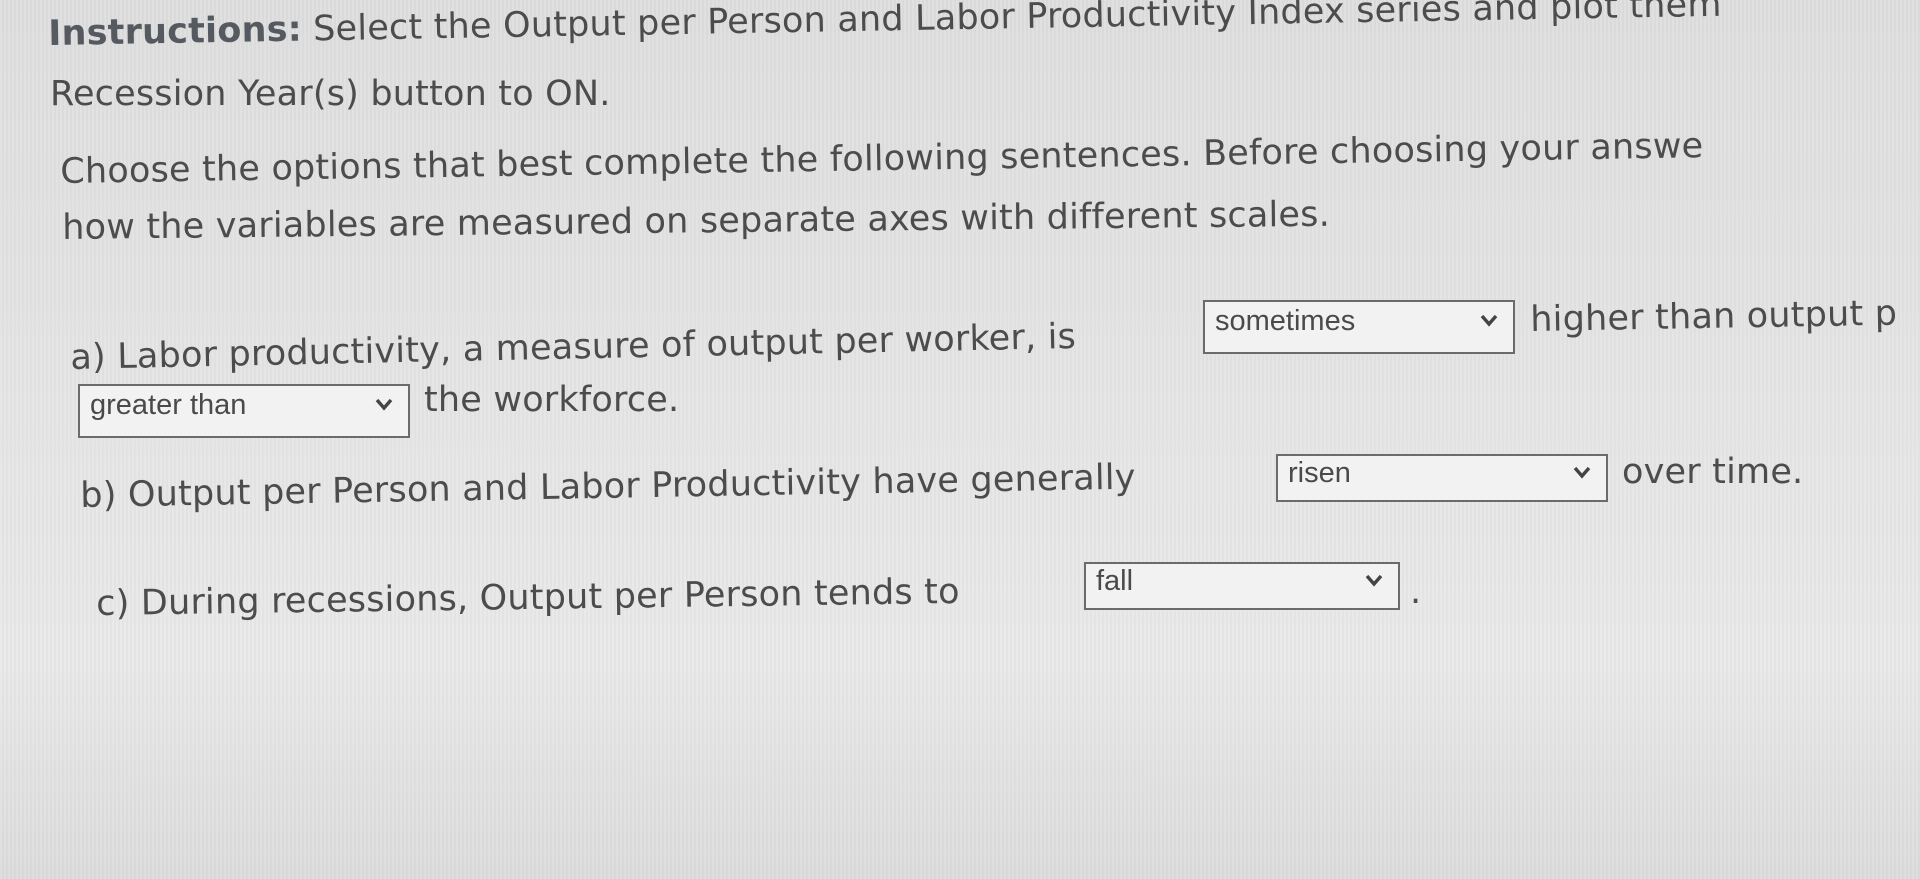 This screenshot has width=1920, height=879. What do you see at coordinates (1359, 327) in the screenshot?
I see `question-a-dropdown-1: sometimes` at bounding box center [1359, 327].